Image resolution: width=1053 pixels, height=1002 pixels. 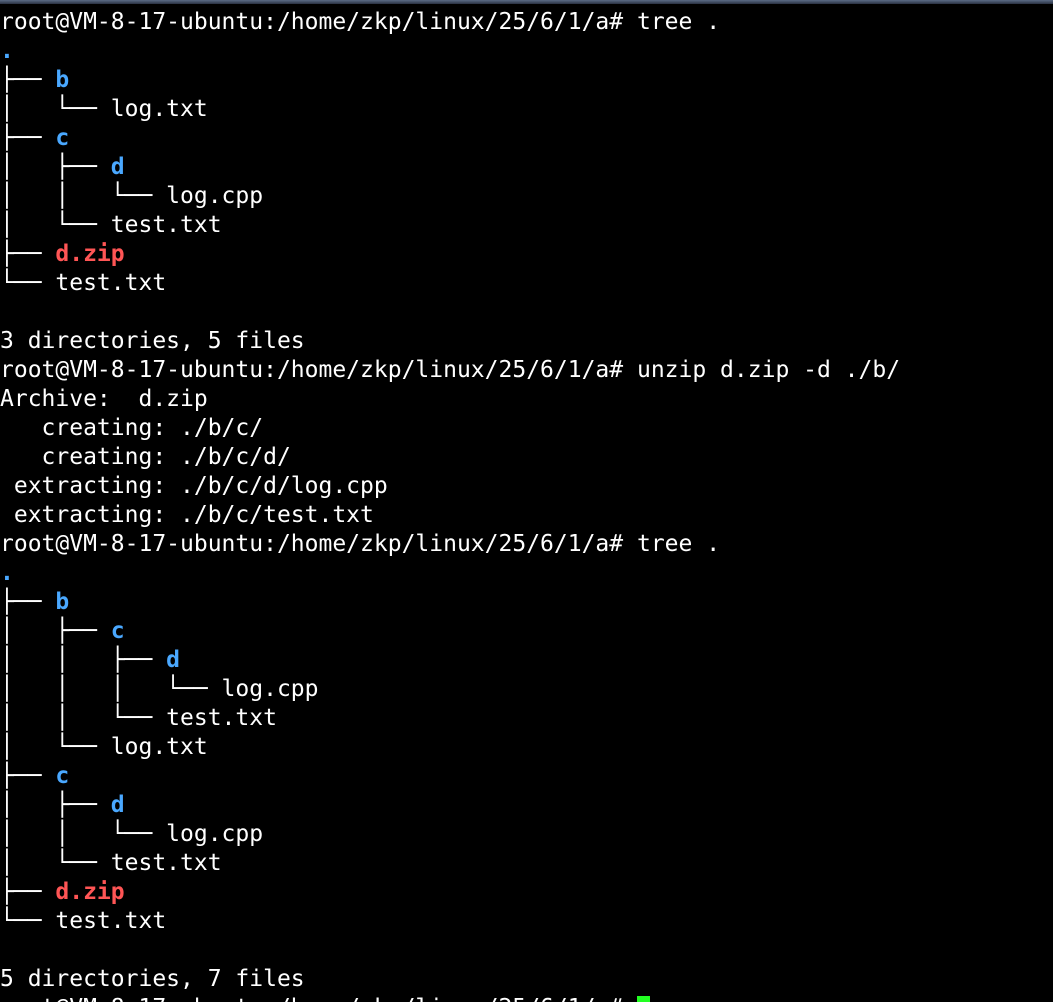 What do you see at coordinates (526, 399) in the screenshot?
I see `terminal-line: Archive: d.zip` at bounding box center [526, 399].